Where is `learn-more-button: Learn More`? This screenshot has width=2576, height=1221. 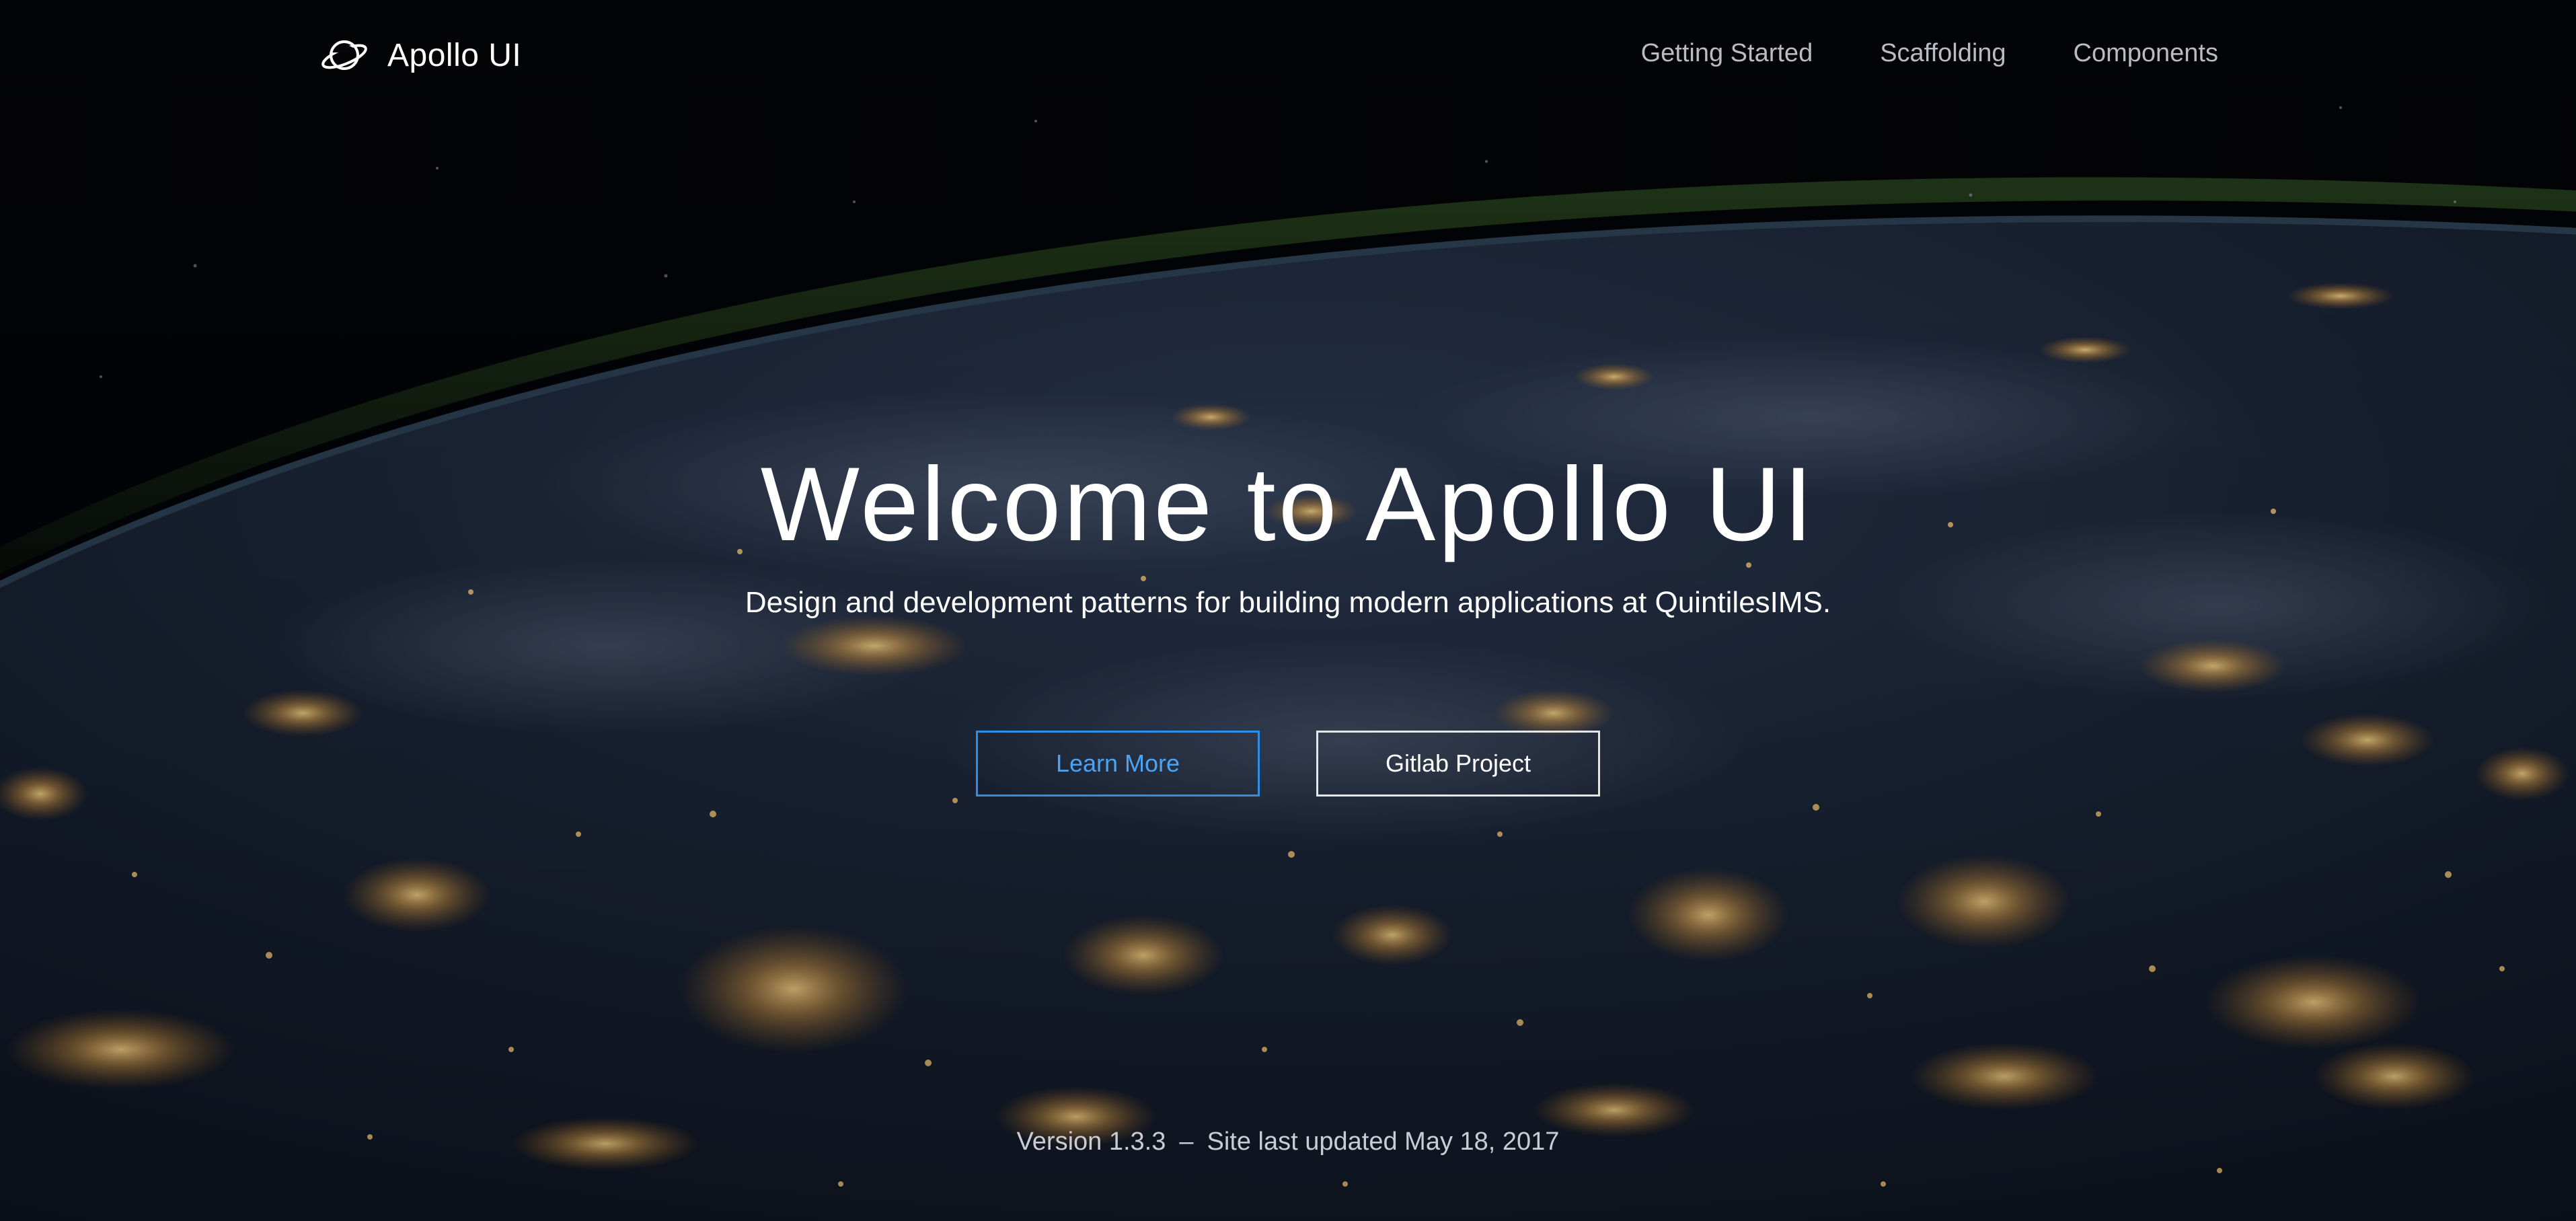
learn-more-button: Learn More is located at coordinates (1118, 764).